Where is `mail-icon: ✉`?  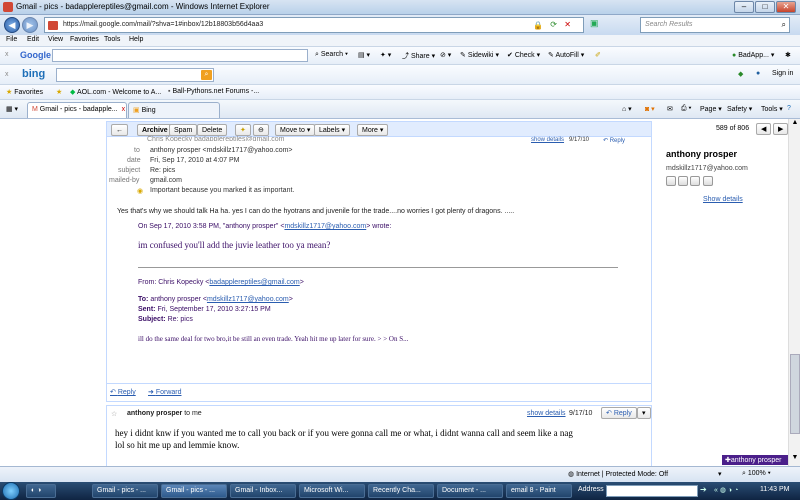 mail-icon: ✉ is located at coordinates (670, 109).